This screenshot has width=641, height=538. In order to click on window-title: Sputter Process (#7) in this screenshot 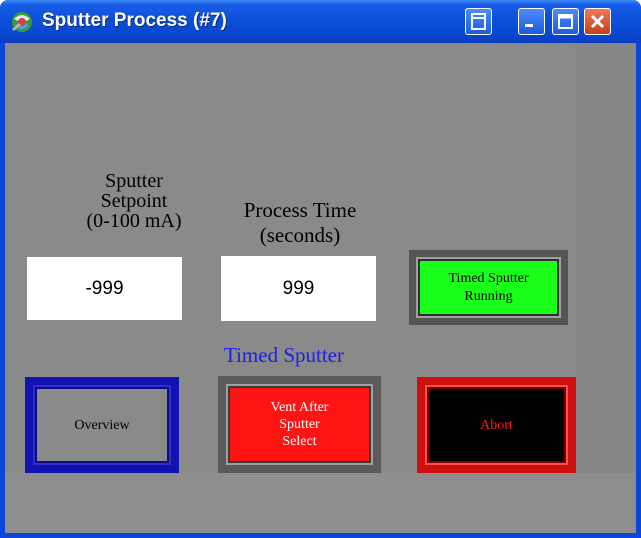, I will do `click(134, 20)`.